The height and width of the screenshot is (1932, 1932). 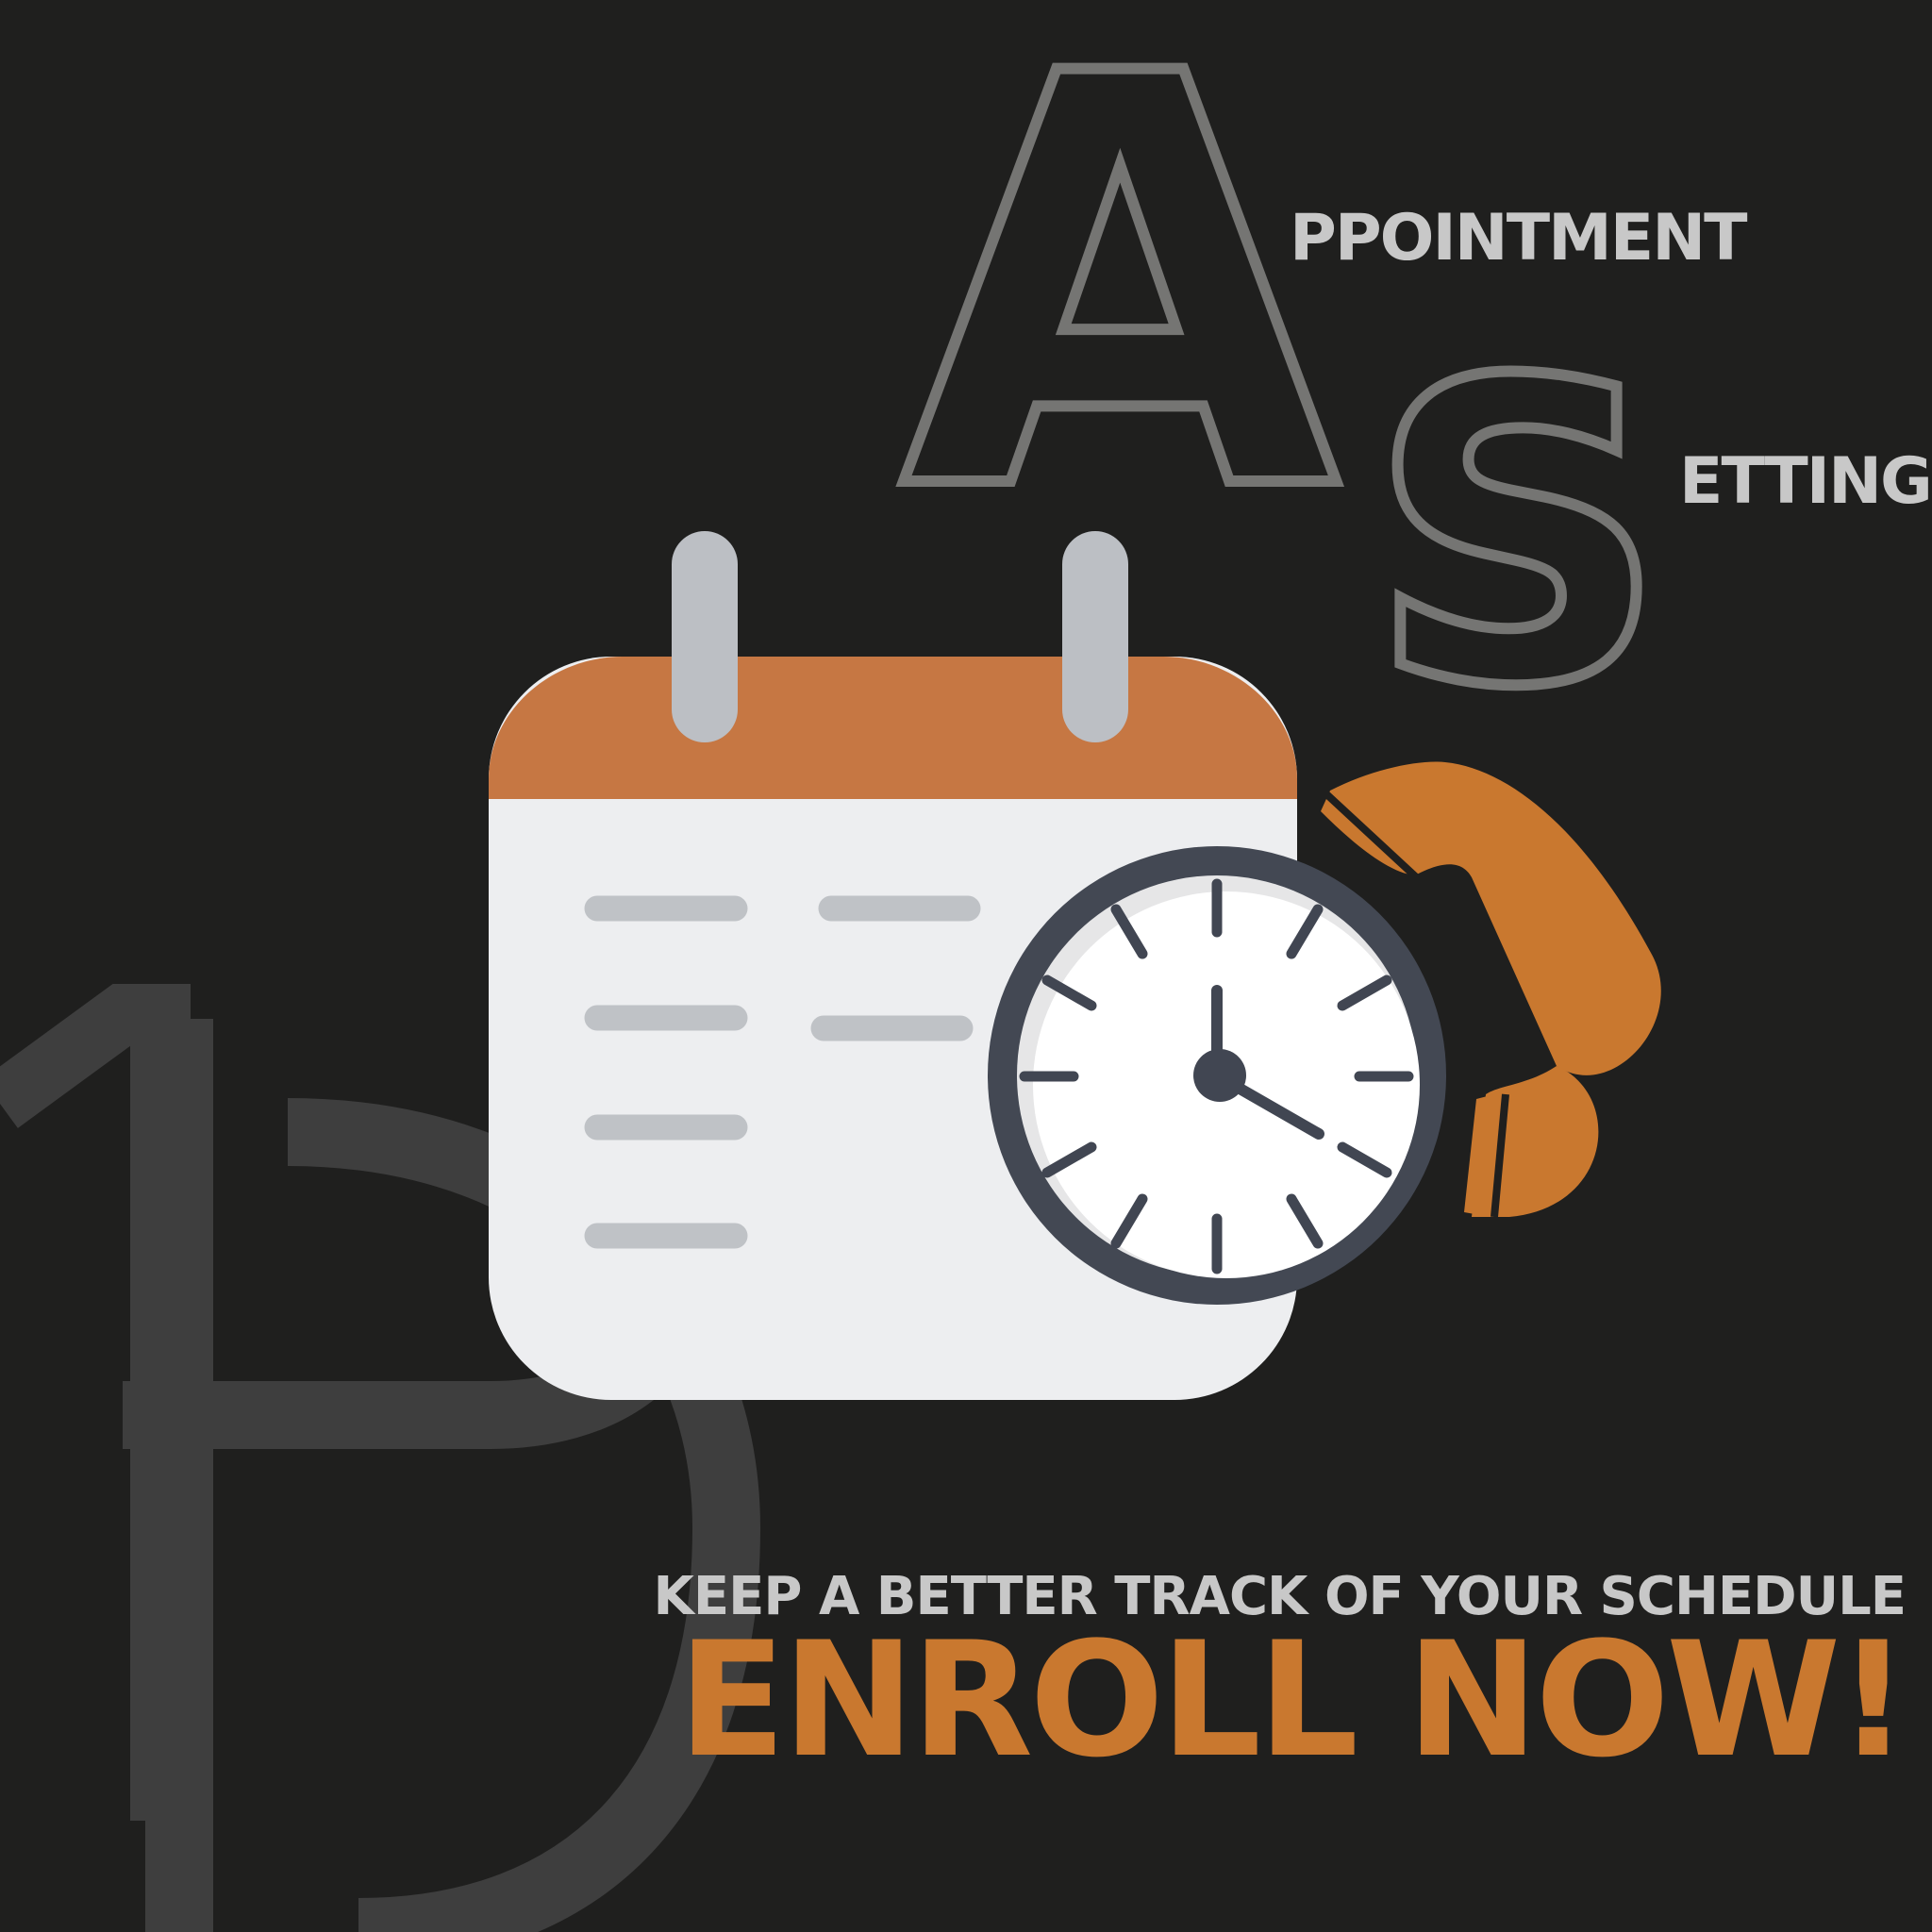 I want to click on clock-icon, so click(x=1217, y=1076).